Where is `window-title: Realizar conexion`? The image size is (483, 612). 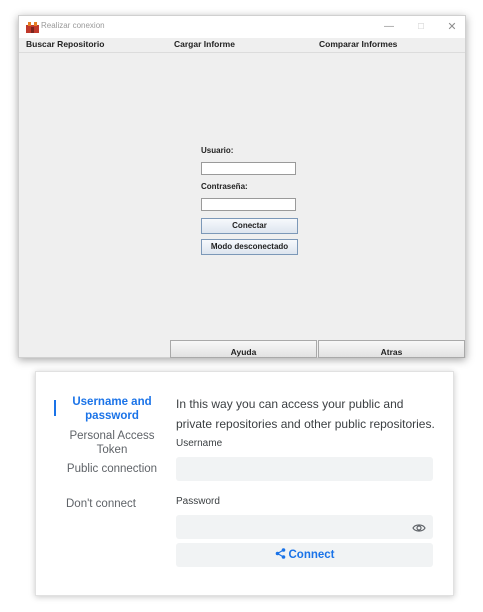 window-title: Realizar conexion is located at coordinates (73, 25).